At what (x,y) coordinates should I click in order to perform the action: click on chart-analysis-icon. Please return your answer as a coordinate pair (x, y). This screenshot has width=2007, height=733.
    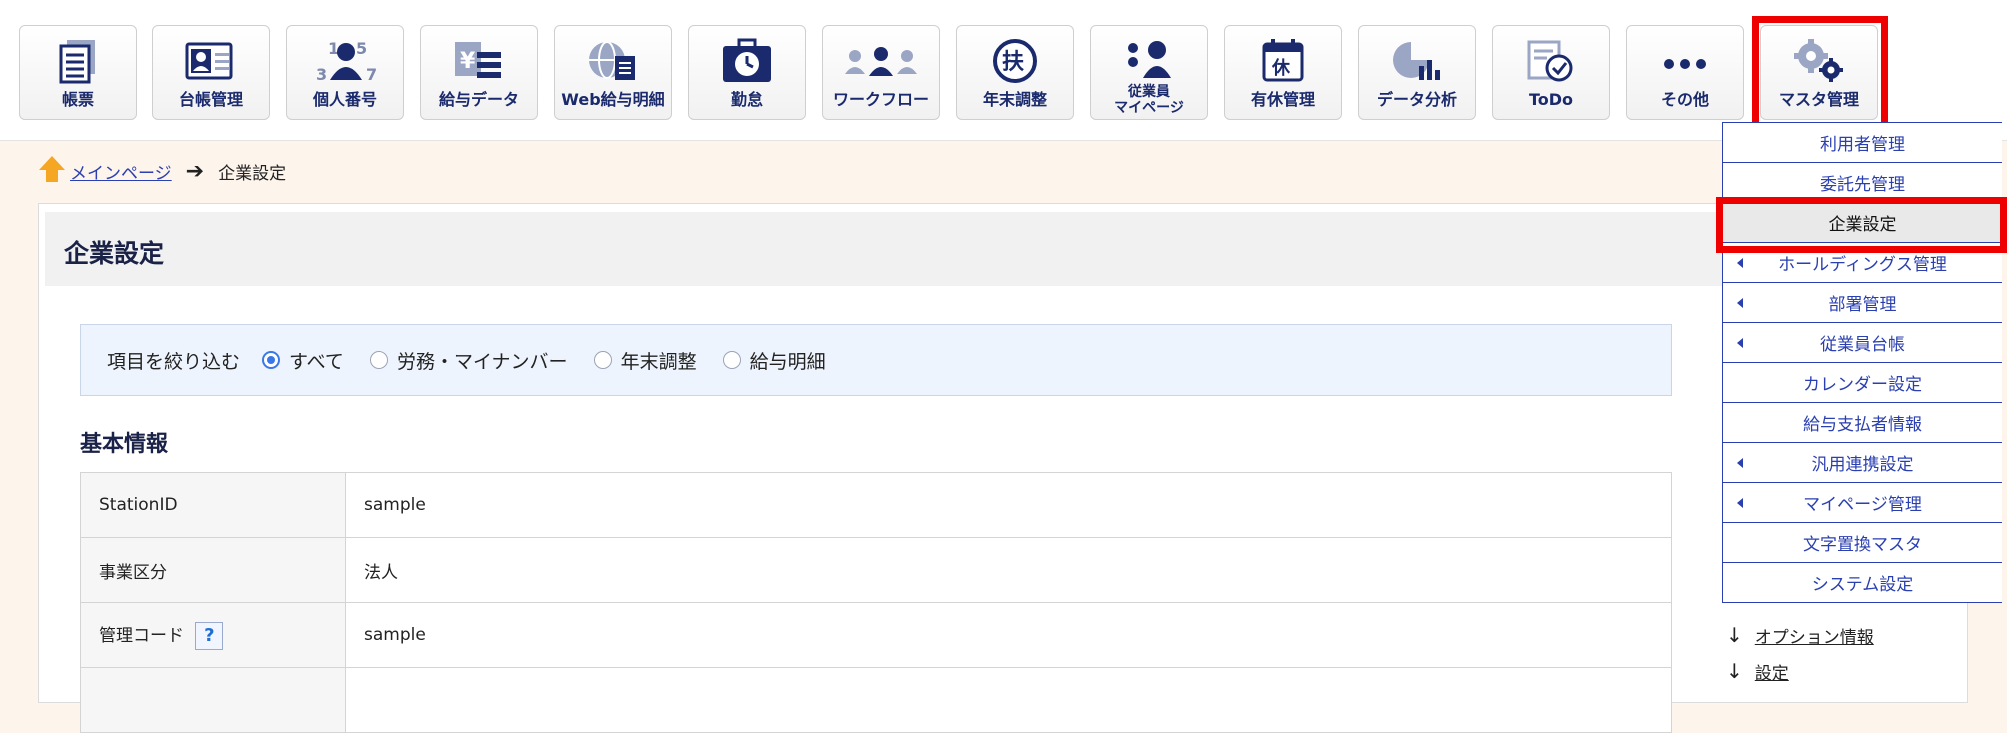
    Looking at the image, I should click on (1417, 61).